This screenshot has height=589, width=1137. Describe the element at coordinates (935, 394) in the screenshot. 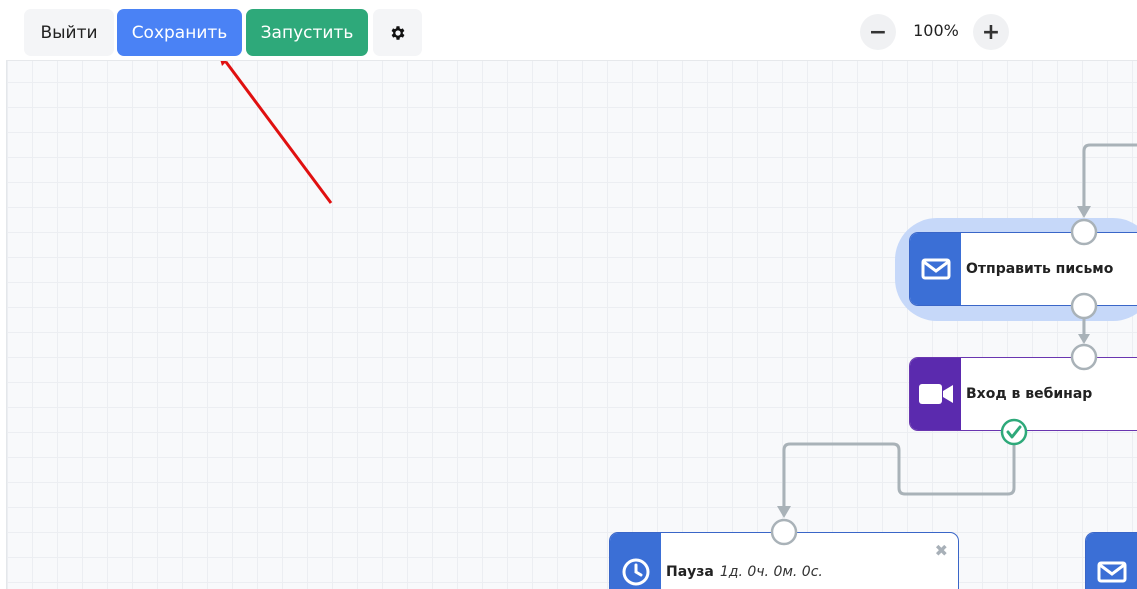

I see `video-camera-icon` at that location.